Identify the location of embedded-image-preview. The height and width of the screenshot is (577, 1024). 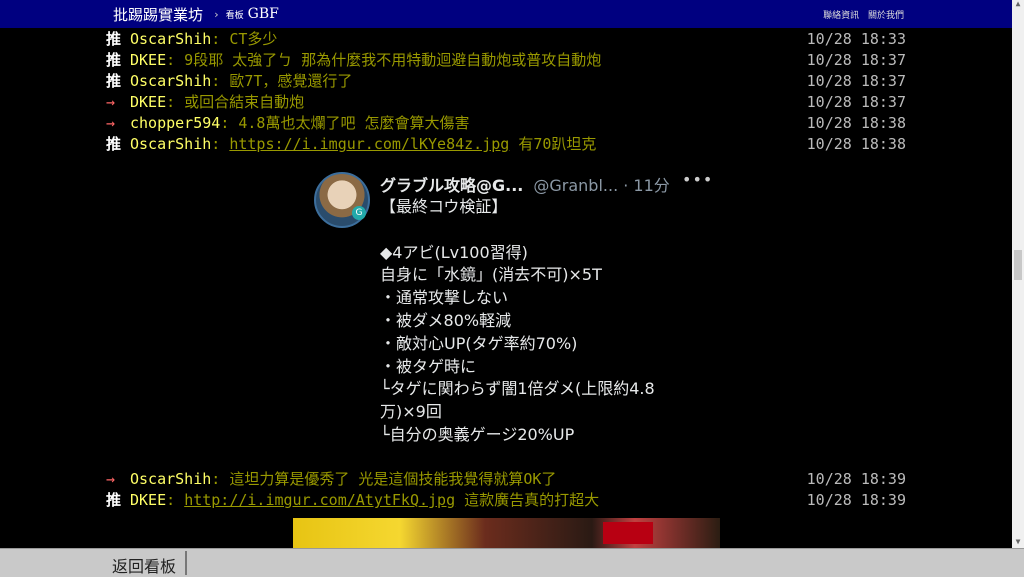
(506, 533).